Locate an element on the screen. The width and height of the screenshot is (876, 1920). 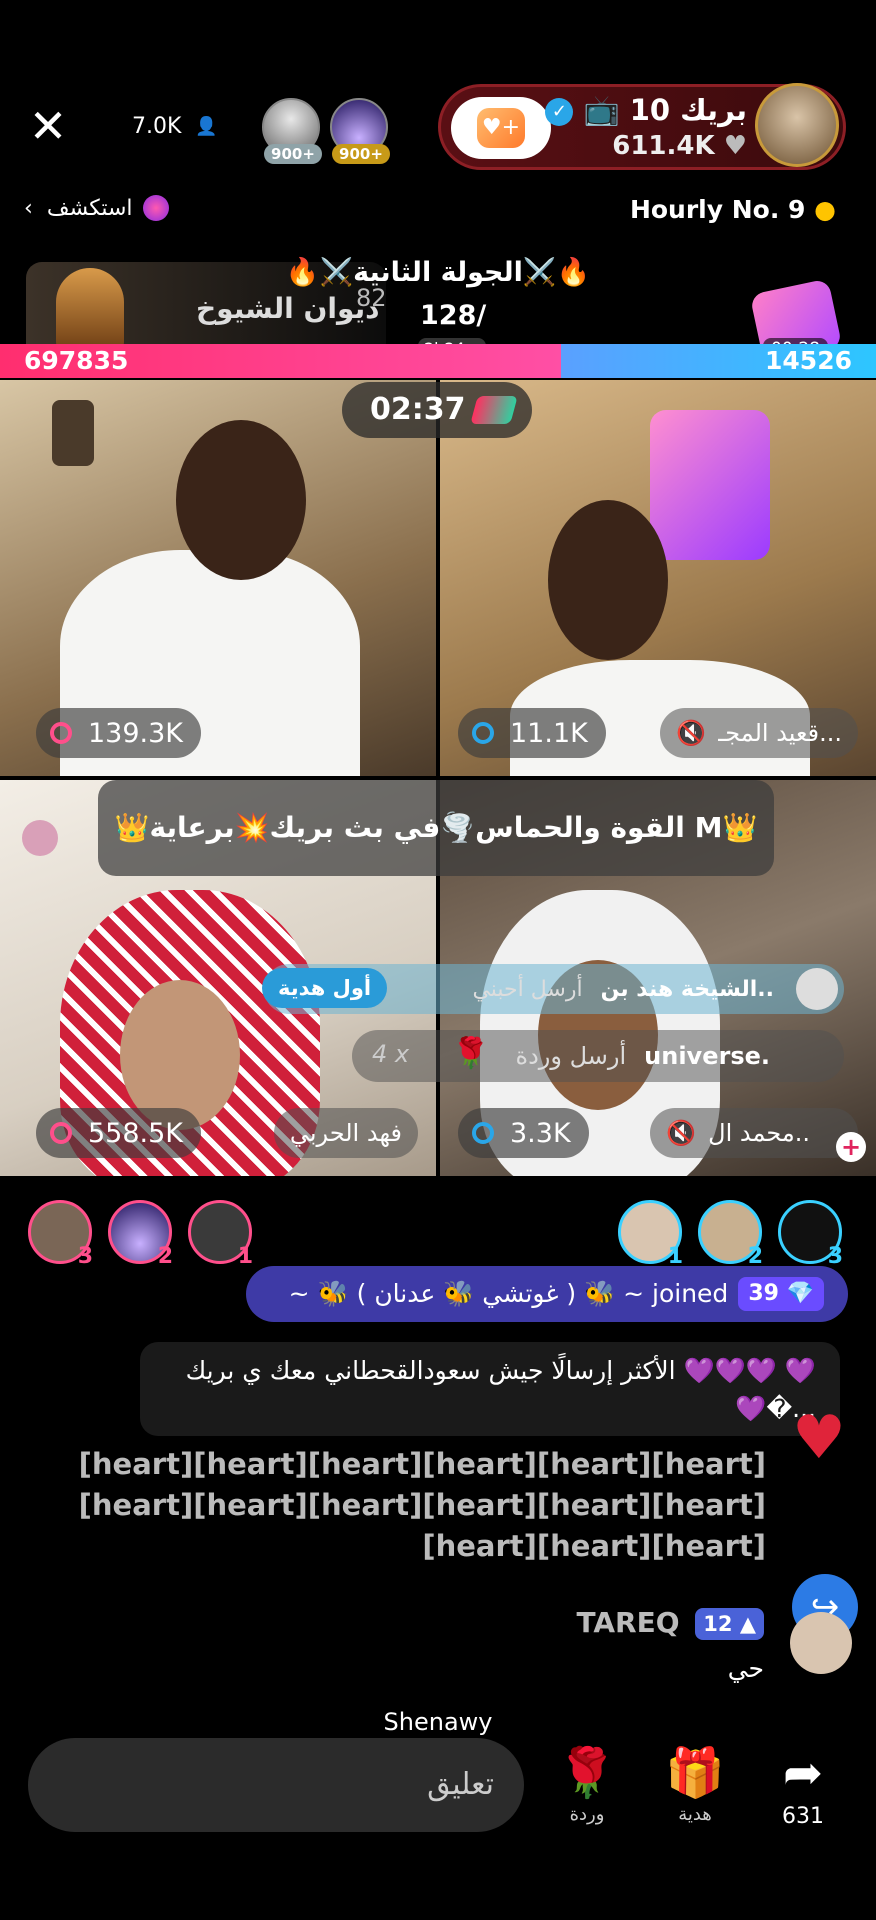
follow-button: ♥+ is located at coordinates (501, 128).